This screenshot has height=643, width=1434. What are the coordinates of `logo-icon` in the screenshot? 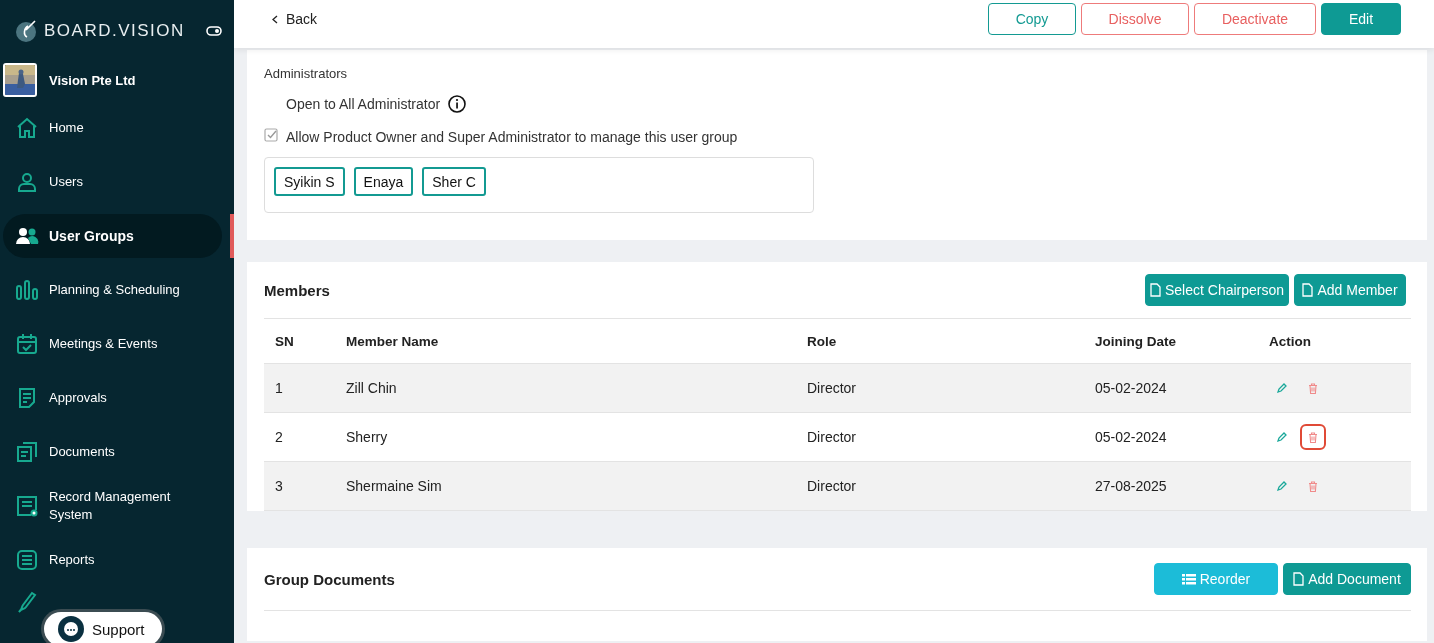 It's located at (26, 31).